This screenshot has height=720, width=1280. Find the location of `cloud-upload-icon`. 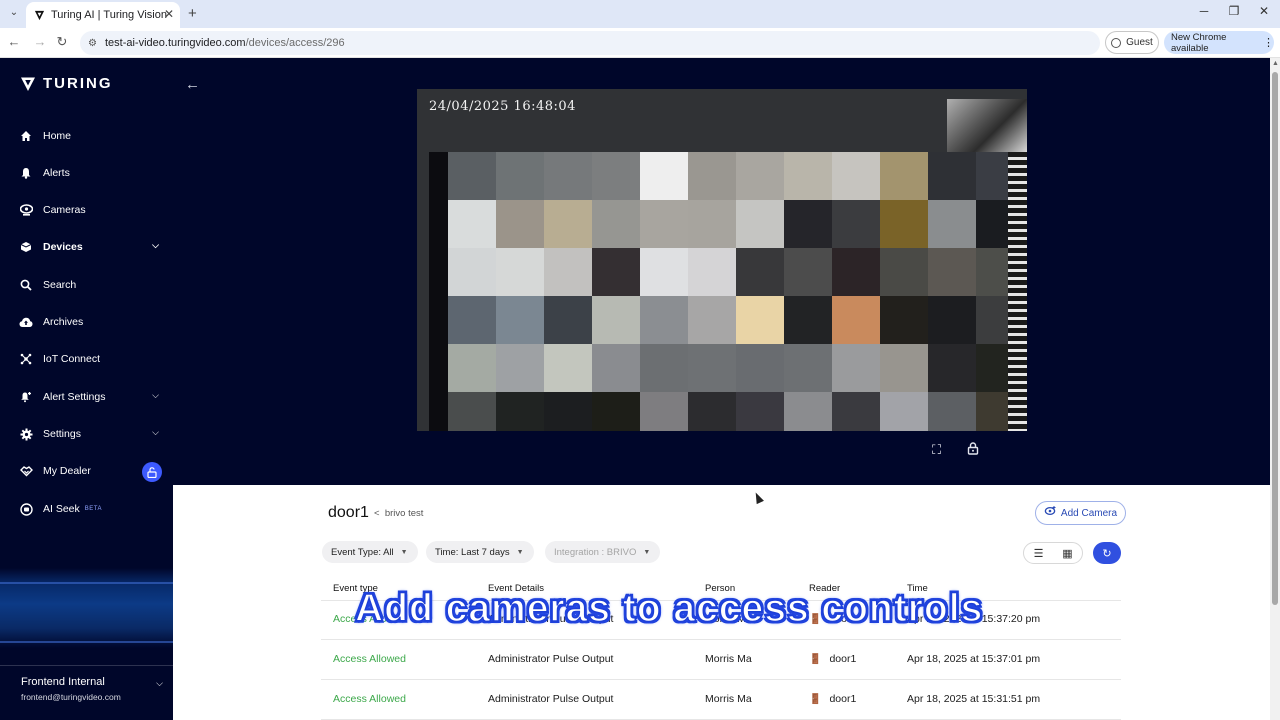

cloud-upload-icon is located at coordinates (26, 322).